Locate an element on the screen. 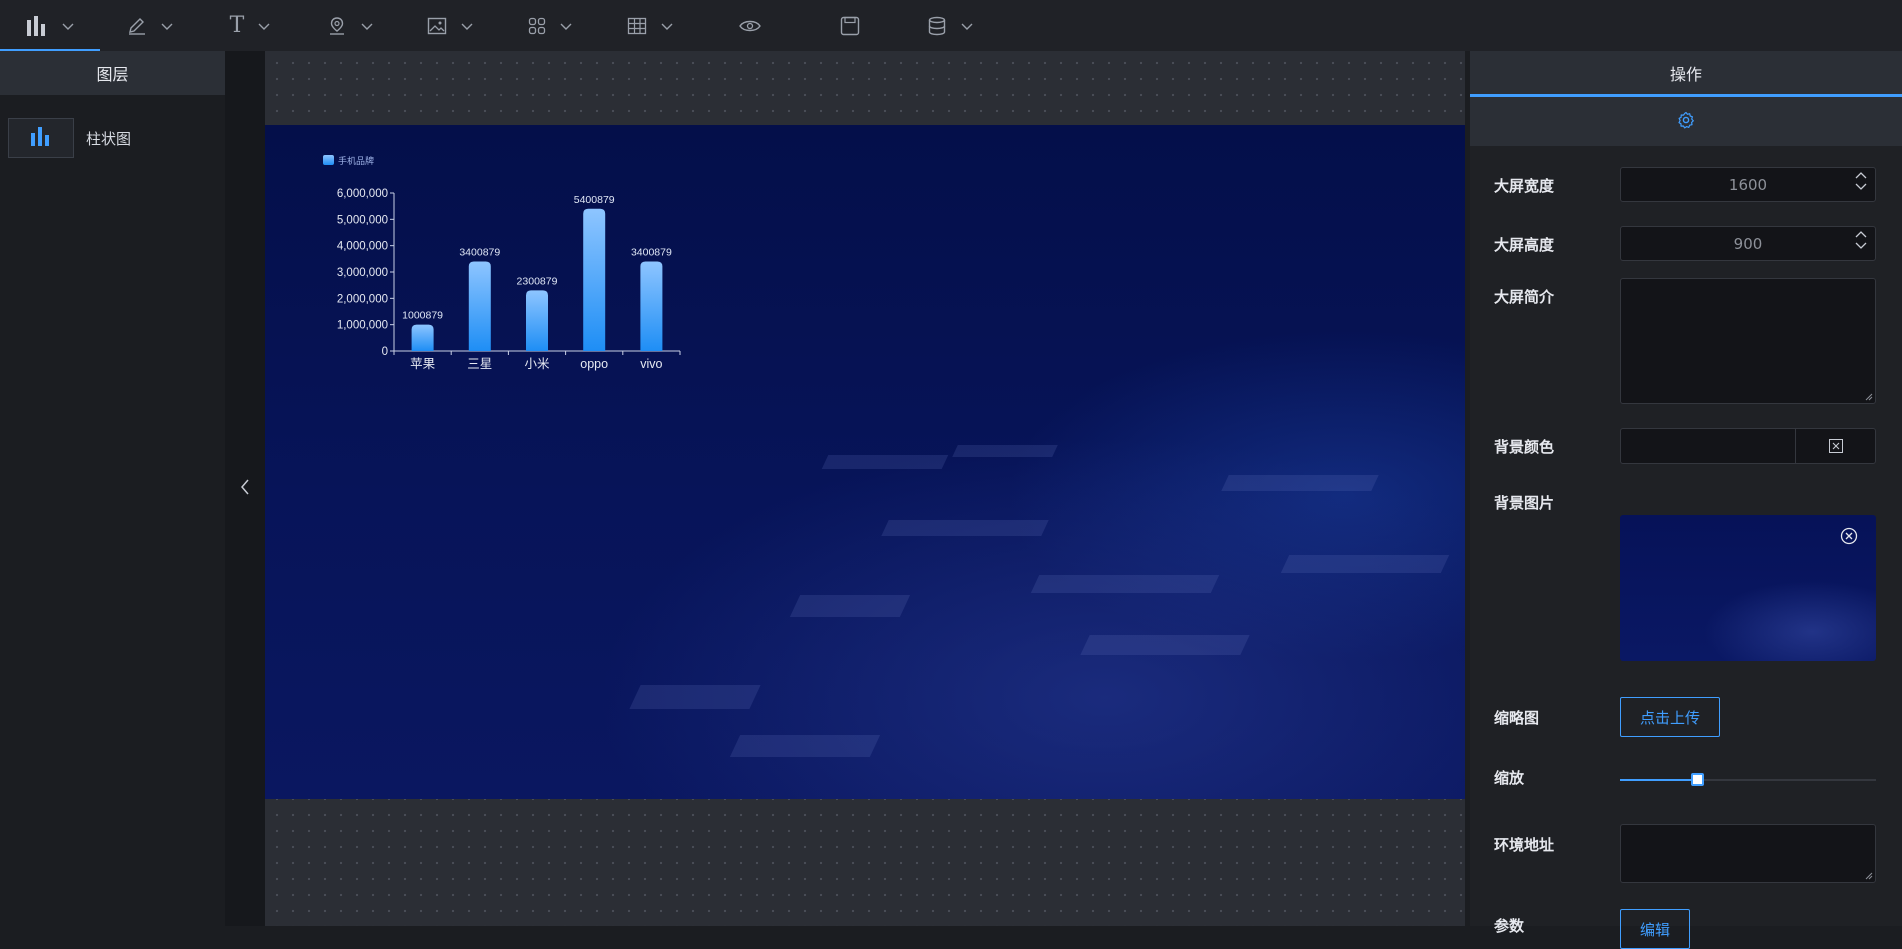  zoom-slider is located at coordinates (1748, 779).